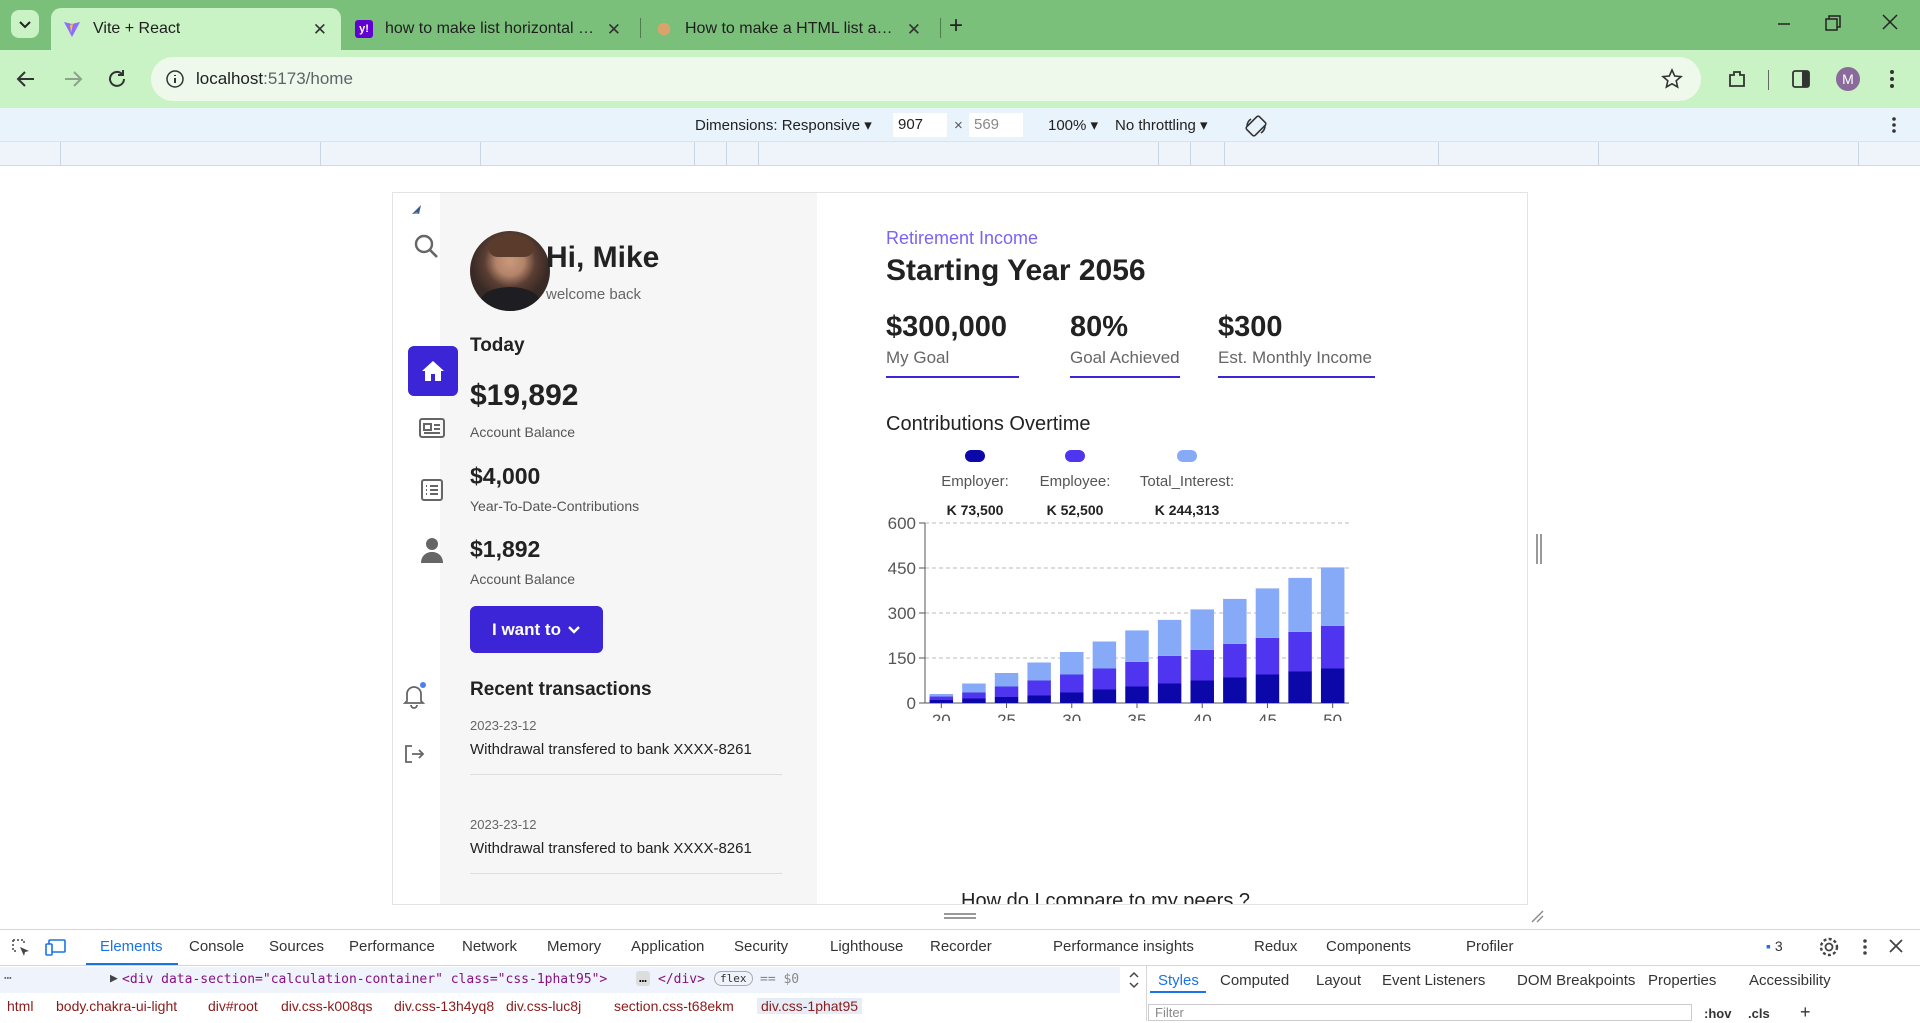 The height and width of the screenshot is (1023, 1920). Describe the element at coordinates (131, 946) in the screenshot. I see `devtools-tab: Elements` at that location.